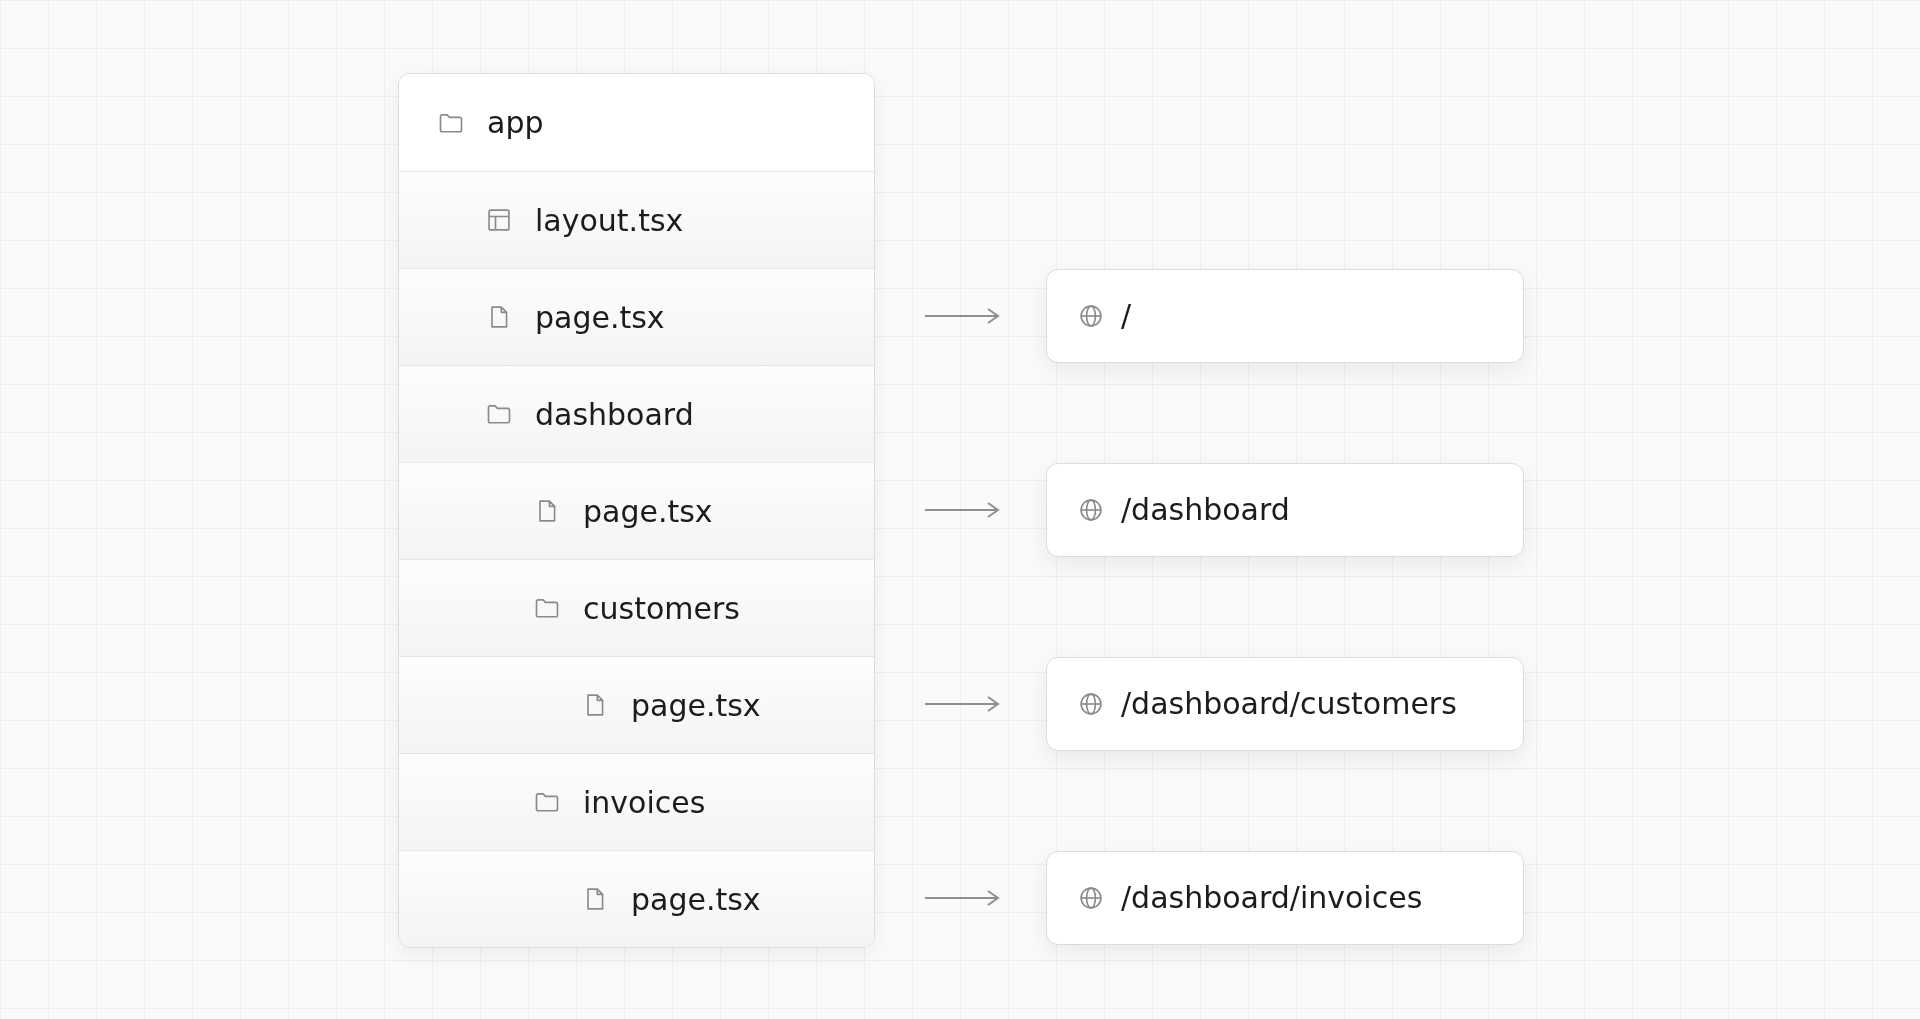  I want to click on file-name: invoices, so click(644, 802).